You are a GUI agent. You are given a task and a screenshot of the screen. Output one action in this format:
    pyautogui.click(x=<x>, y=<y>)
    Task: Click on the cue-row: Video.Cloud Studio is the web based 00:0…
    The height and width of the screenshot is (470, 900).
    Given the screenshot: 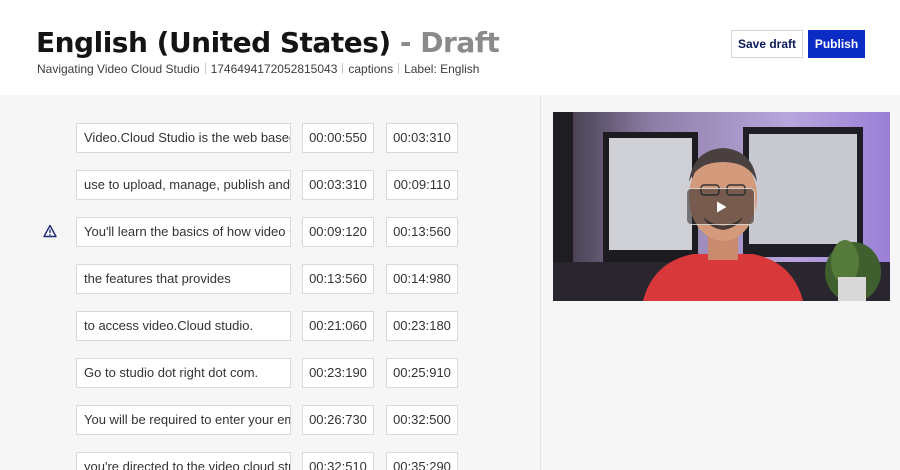 What is the action you would take?
    pyautogui.click(x=270, y=138)
    